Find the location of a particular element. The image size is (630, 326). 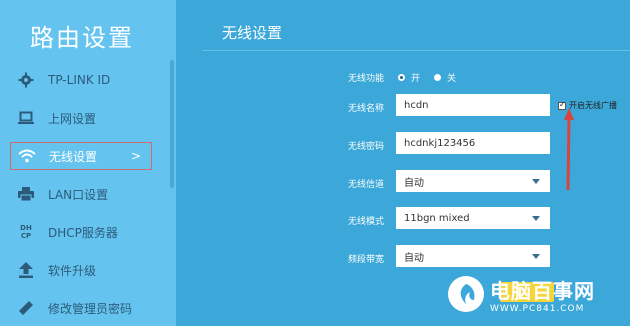

dhcp-icon: DH CP is located at coordinates (26, 232).